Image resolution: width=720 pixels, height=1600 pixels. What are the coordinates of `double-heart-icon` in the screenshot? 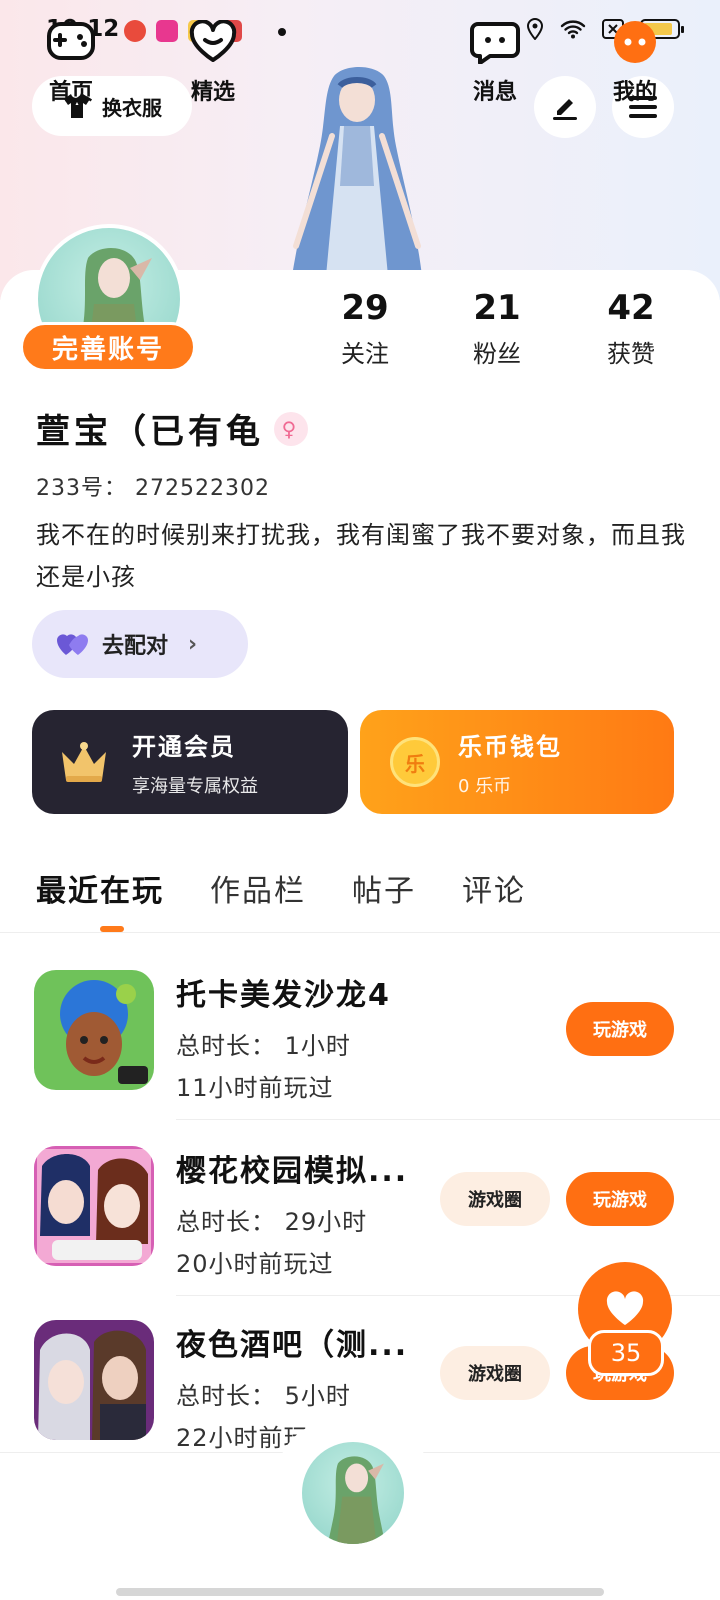 It's located at (72, 644).